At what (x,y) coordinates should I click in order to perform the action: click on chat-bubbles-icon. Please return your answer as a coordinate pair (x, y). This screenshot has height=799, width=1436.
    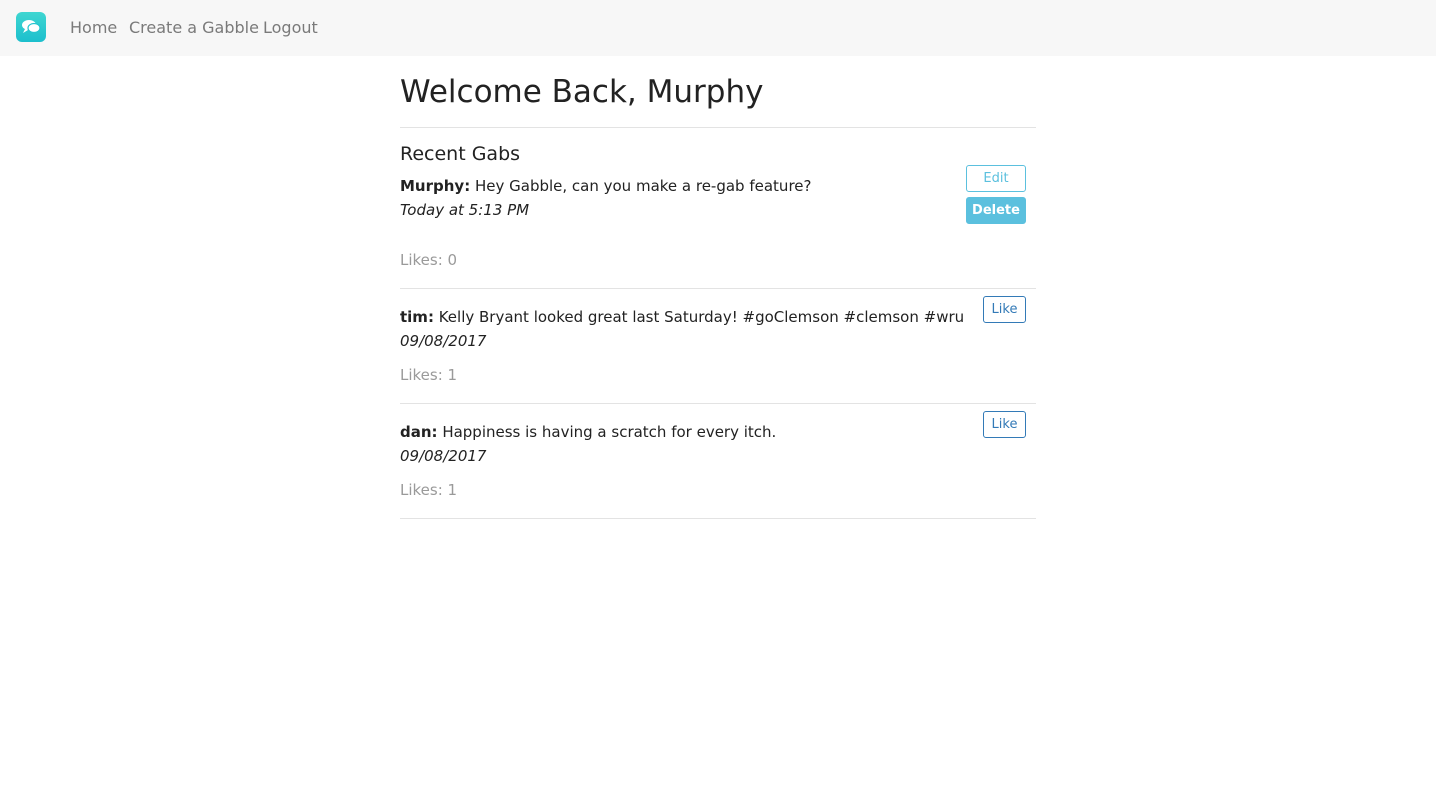
    Looking at the image, I should click on (31, 27).